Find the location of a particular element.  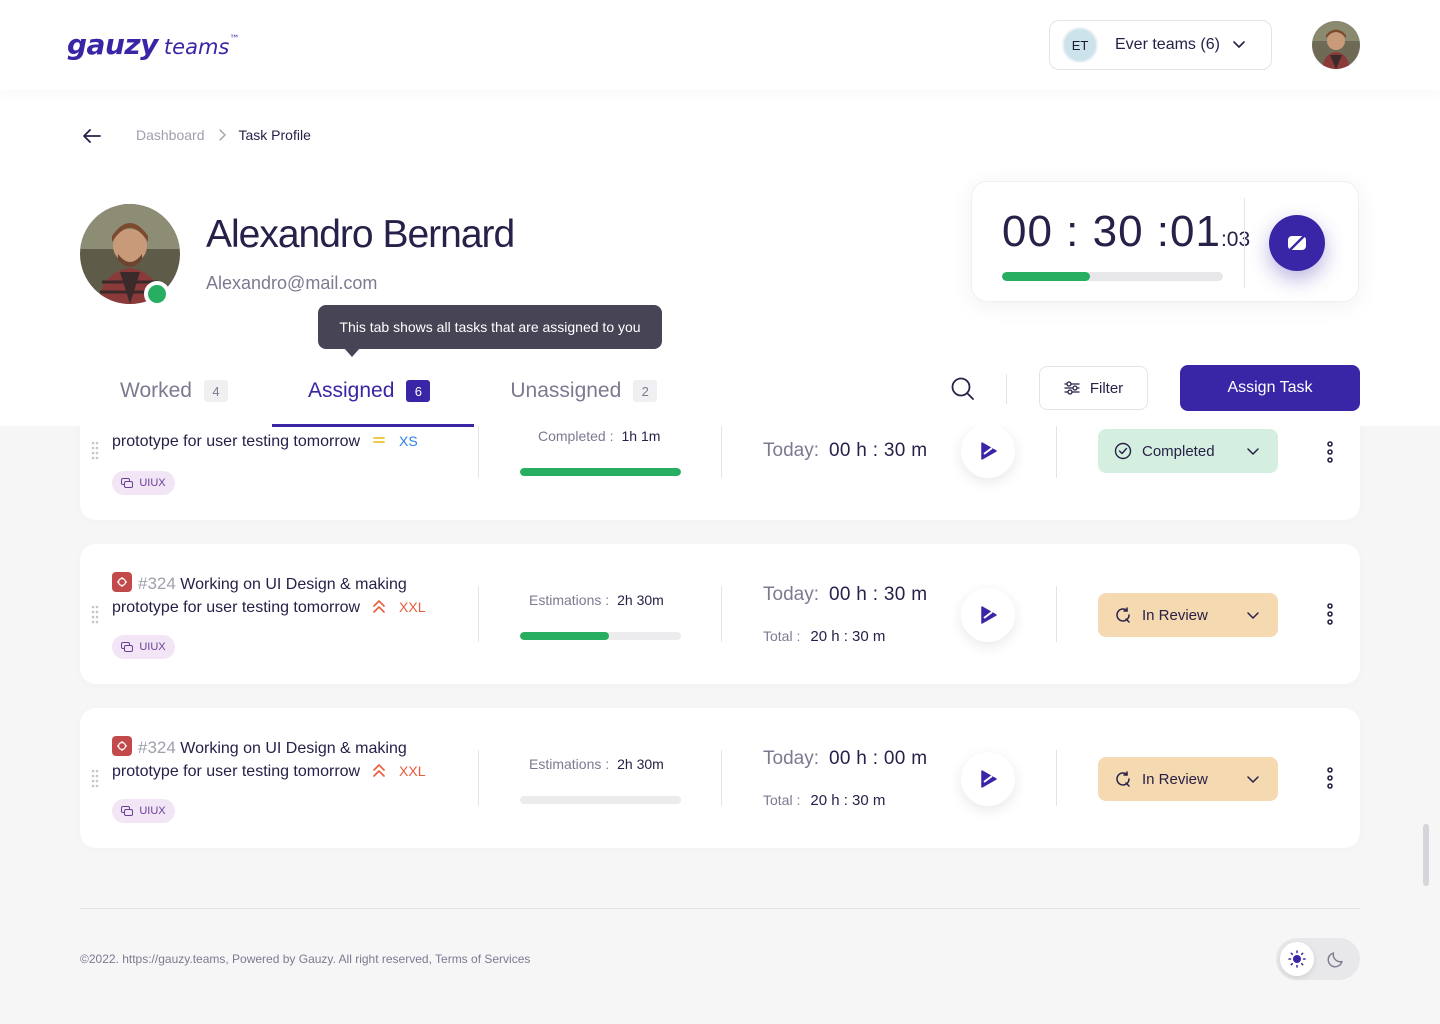

timer-ms: :03 is located at coordinates (1235, 239).